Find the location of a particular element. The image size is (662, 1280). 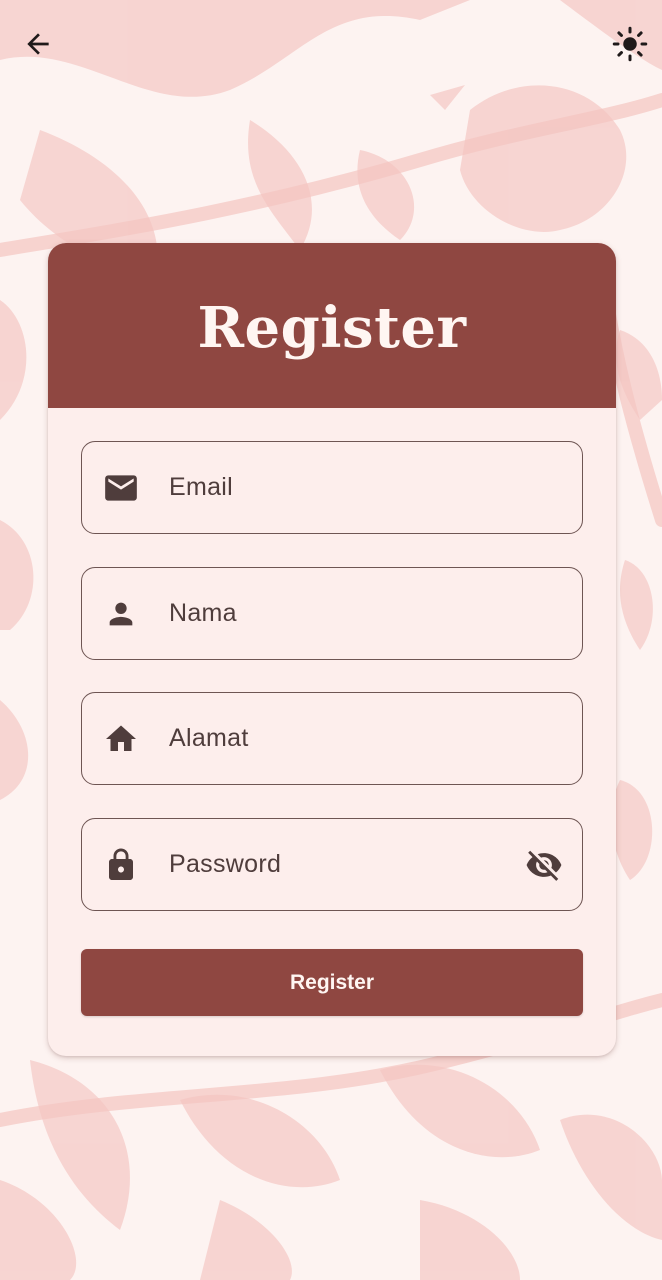

arrow-back-icon is located at coordinates (38, 44).